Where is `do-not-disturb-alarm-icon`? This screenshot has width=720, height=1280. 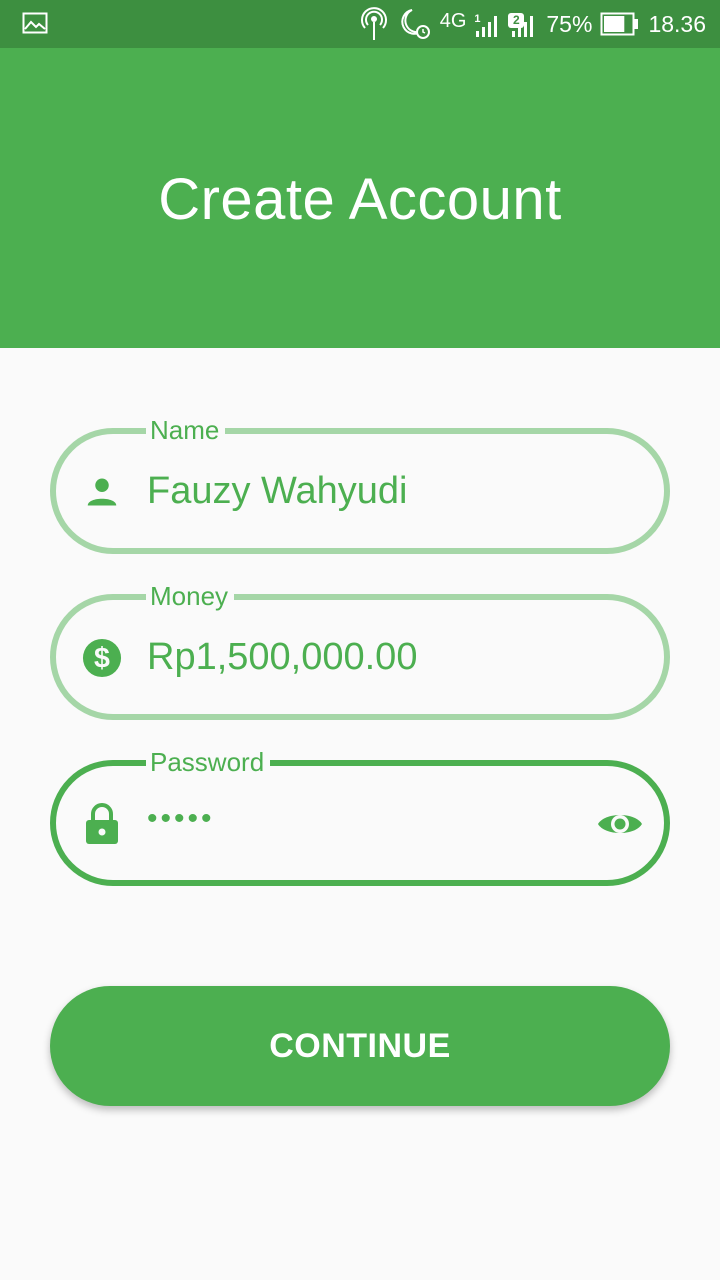
do-not-disturb-alarm-icon is located at coordinates (414, 24).